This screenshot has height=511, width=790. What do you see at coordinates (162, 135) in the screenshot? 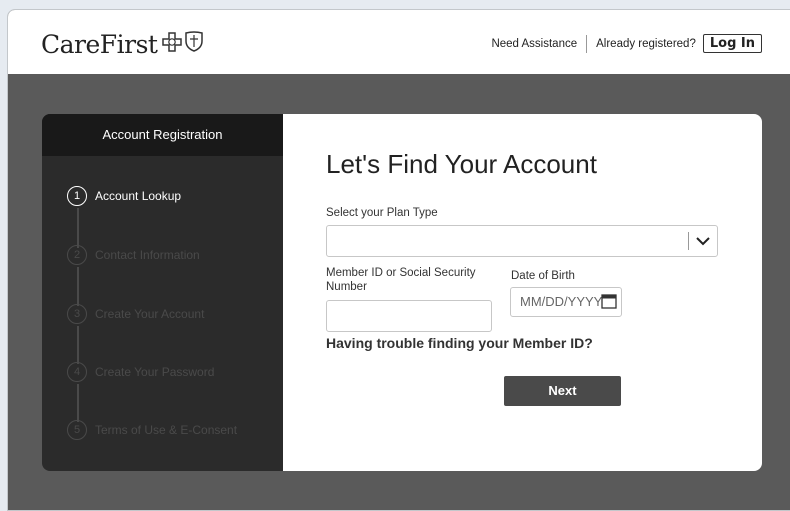
I see `steps-panel-title: Account Registration` at bounding box center [162, 135].